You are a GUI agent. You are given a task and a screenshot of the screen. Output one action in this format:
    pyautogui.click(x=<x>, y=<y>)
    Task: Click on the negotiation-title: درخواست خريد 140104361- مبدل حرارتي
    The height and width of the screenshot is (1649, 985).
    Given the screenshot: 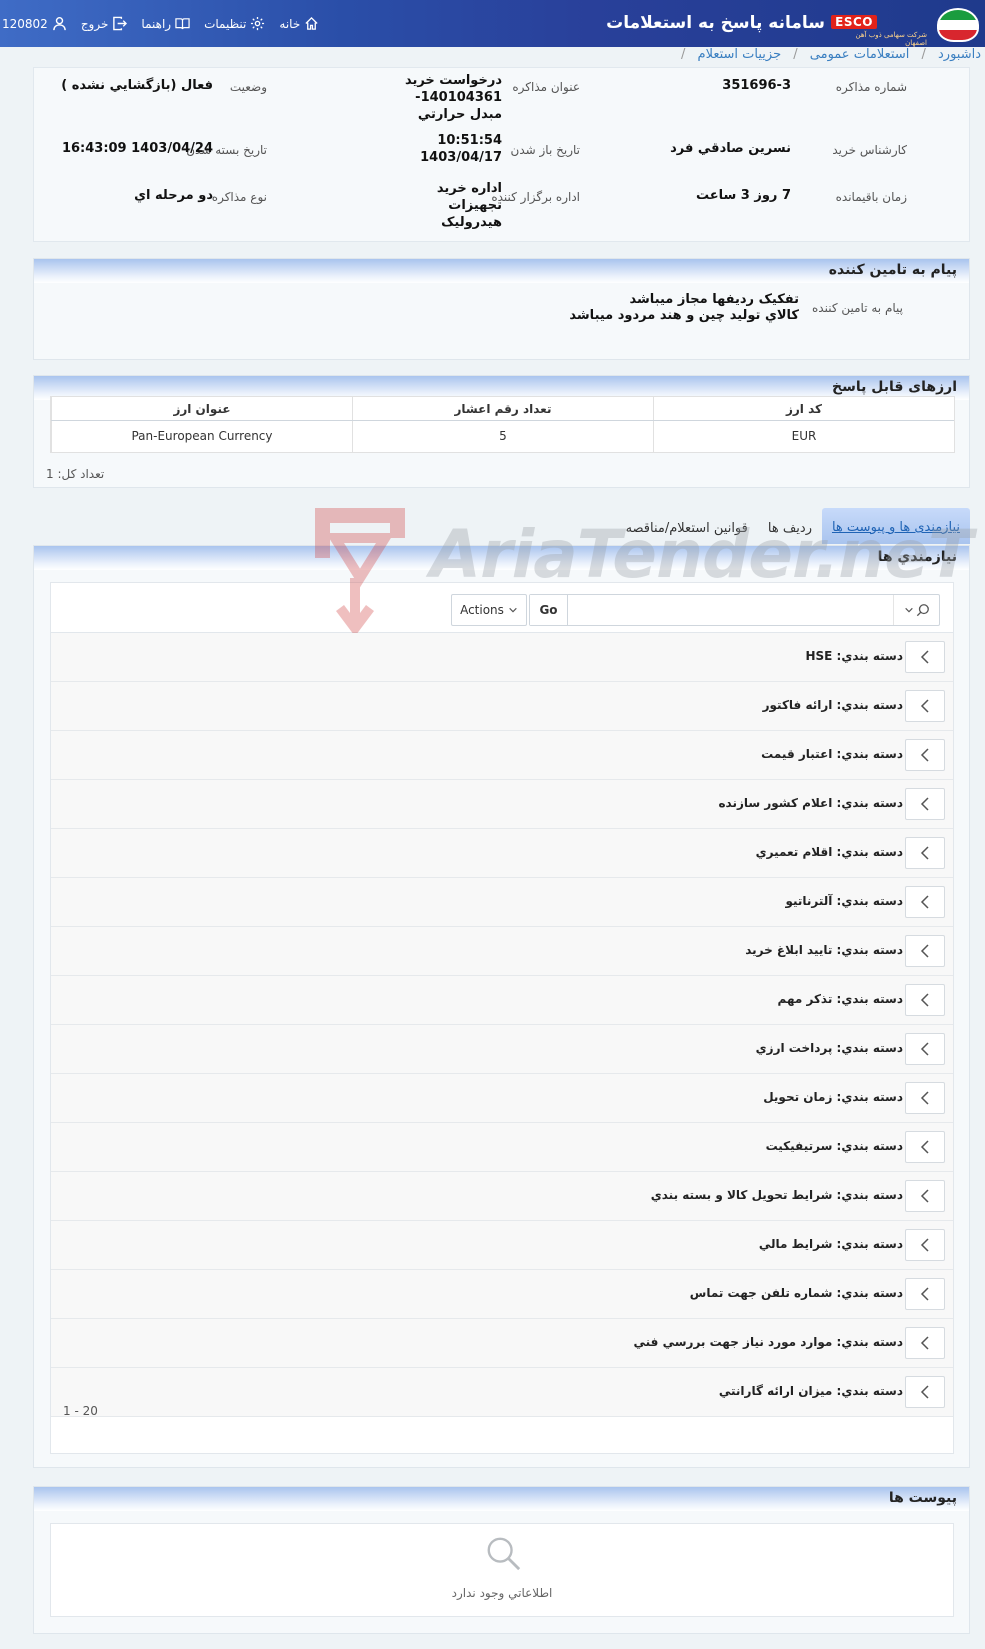 What is the action you would take?
    pyautogui.click(x=453, y=97)
    